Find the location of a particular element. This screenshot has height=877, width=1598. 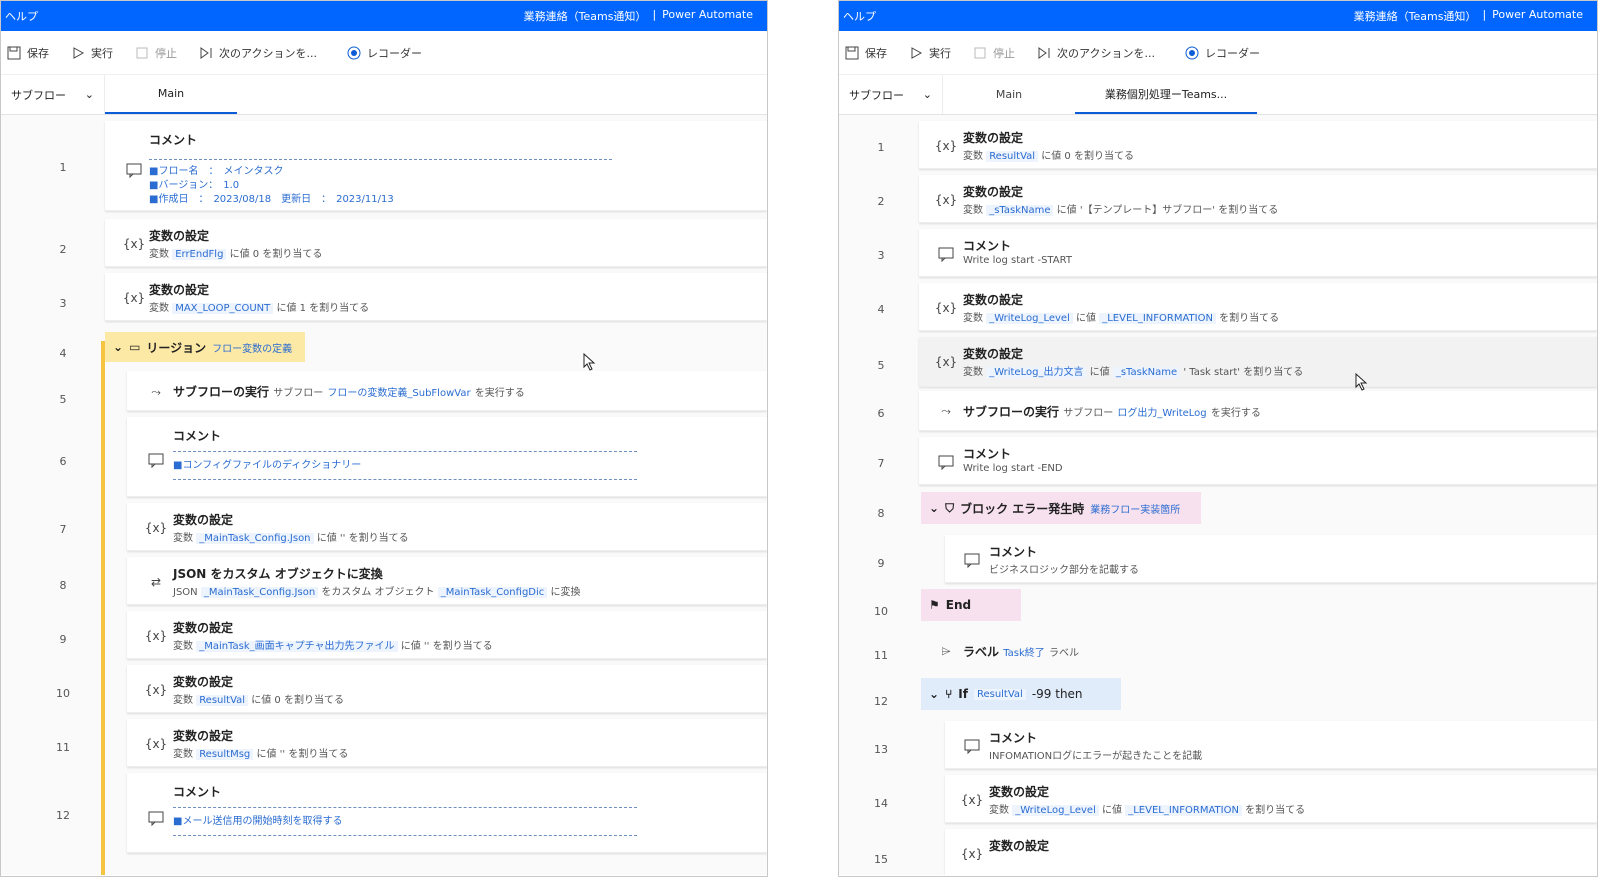

variable-token: _WriteLog_出力文言 is located at coordinates (1036, 372).